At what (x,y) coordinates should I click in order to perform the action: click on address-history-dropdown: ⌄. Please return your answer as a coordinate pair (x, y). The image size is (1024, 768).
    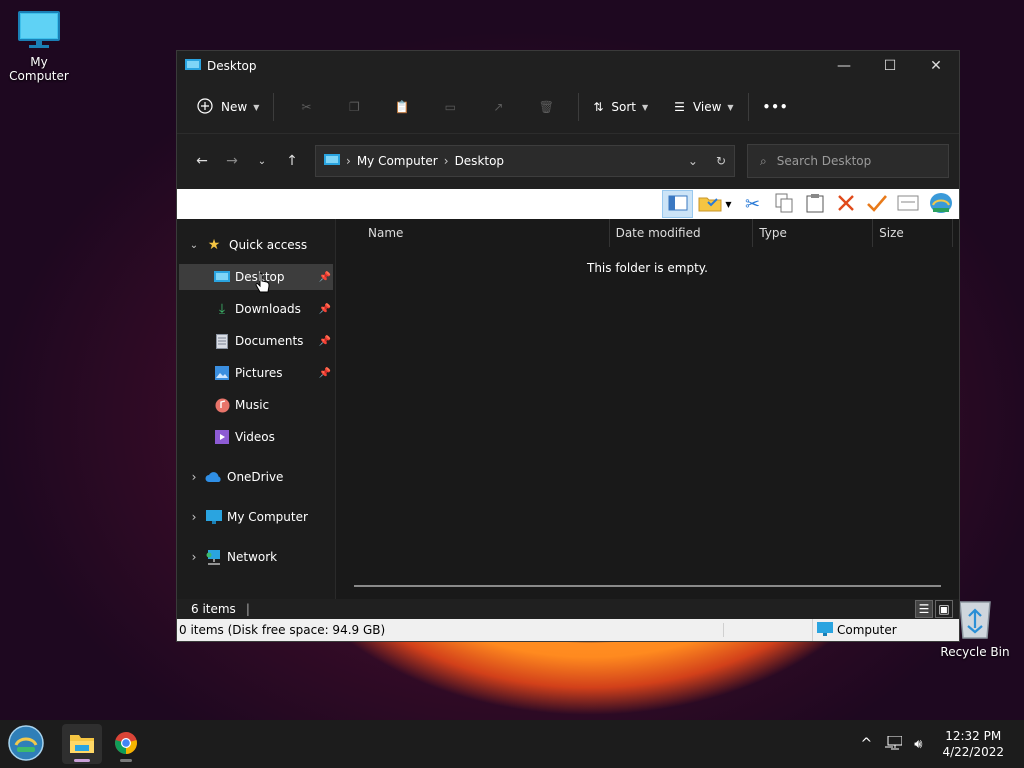
    Looking at the image, I should click on (693, 161).